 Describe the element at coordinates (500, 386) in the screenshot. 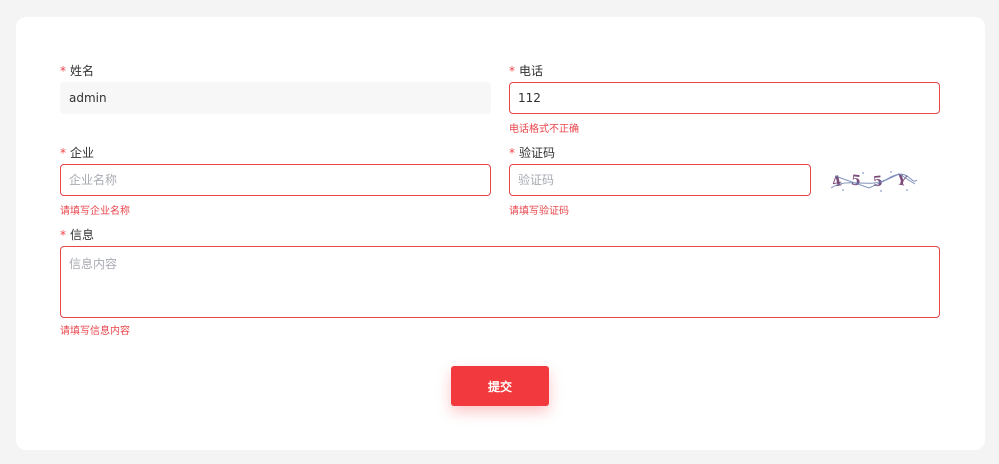

I see `submit-button: 提交` at that location.